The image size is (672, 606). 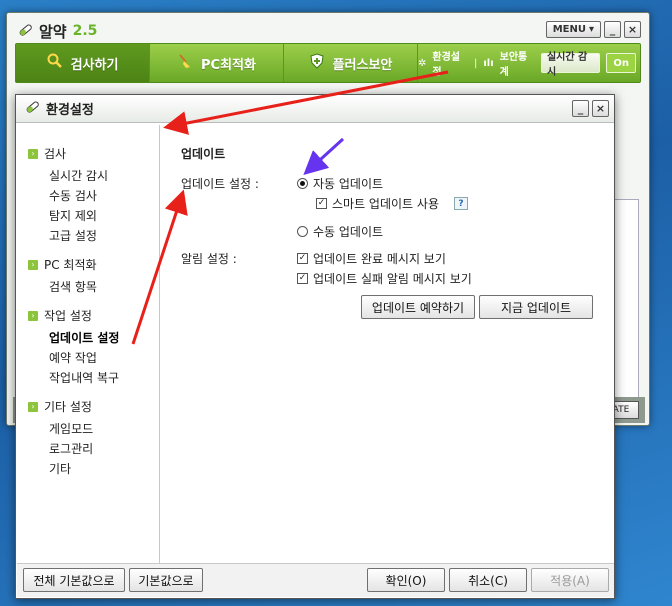 I want to click on sidebar-item-realtime: 실시간 감시, so click(x=104, y=176).